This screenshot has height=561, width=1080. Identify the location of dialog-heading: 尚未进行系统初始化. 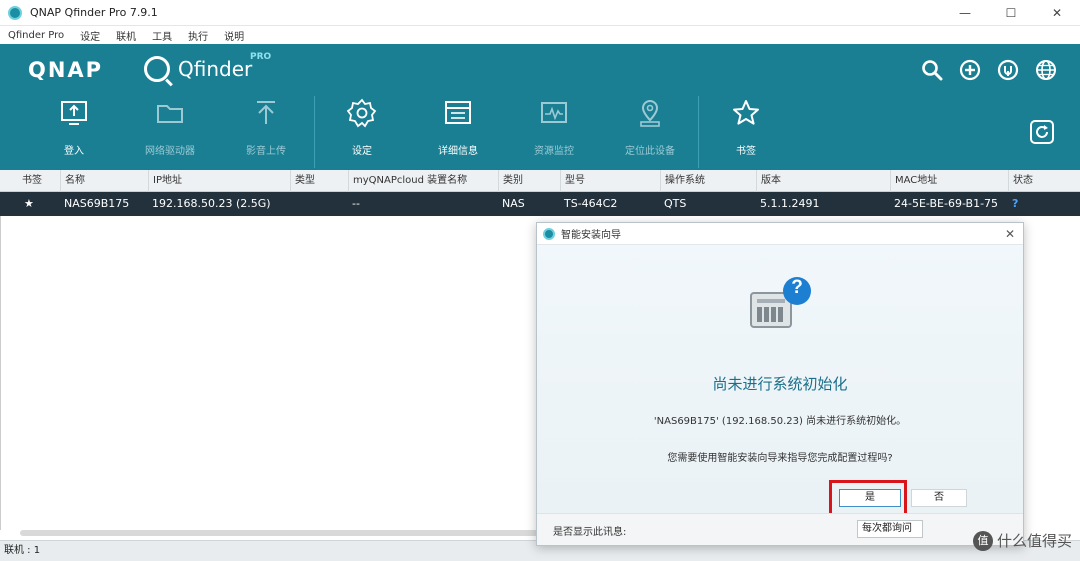
(780, 384).